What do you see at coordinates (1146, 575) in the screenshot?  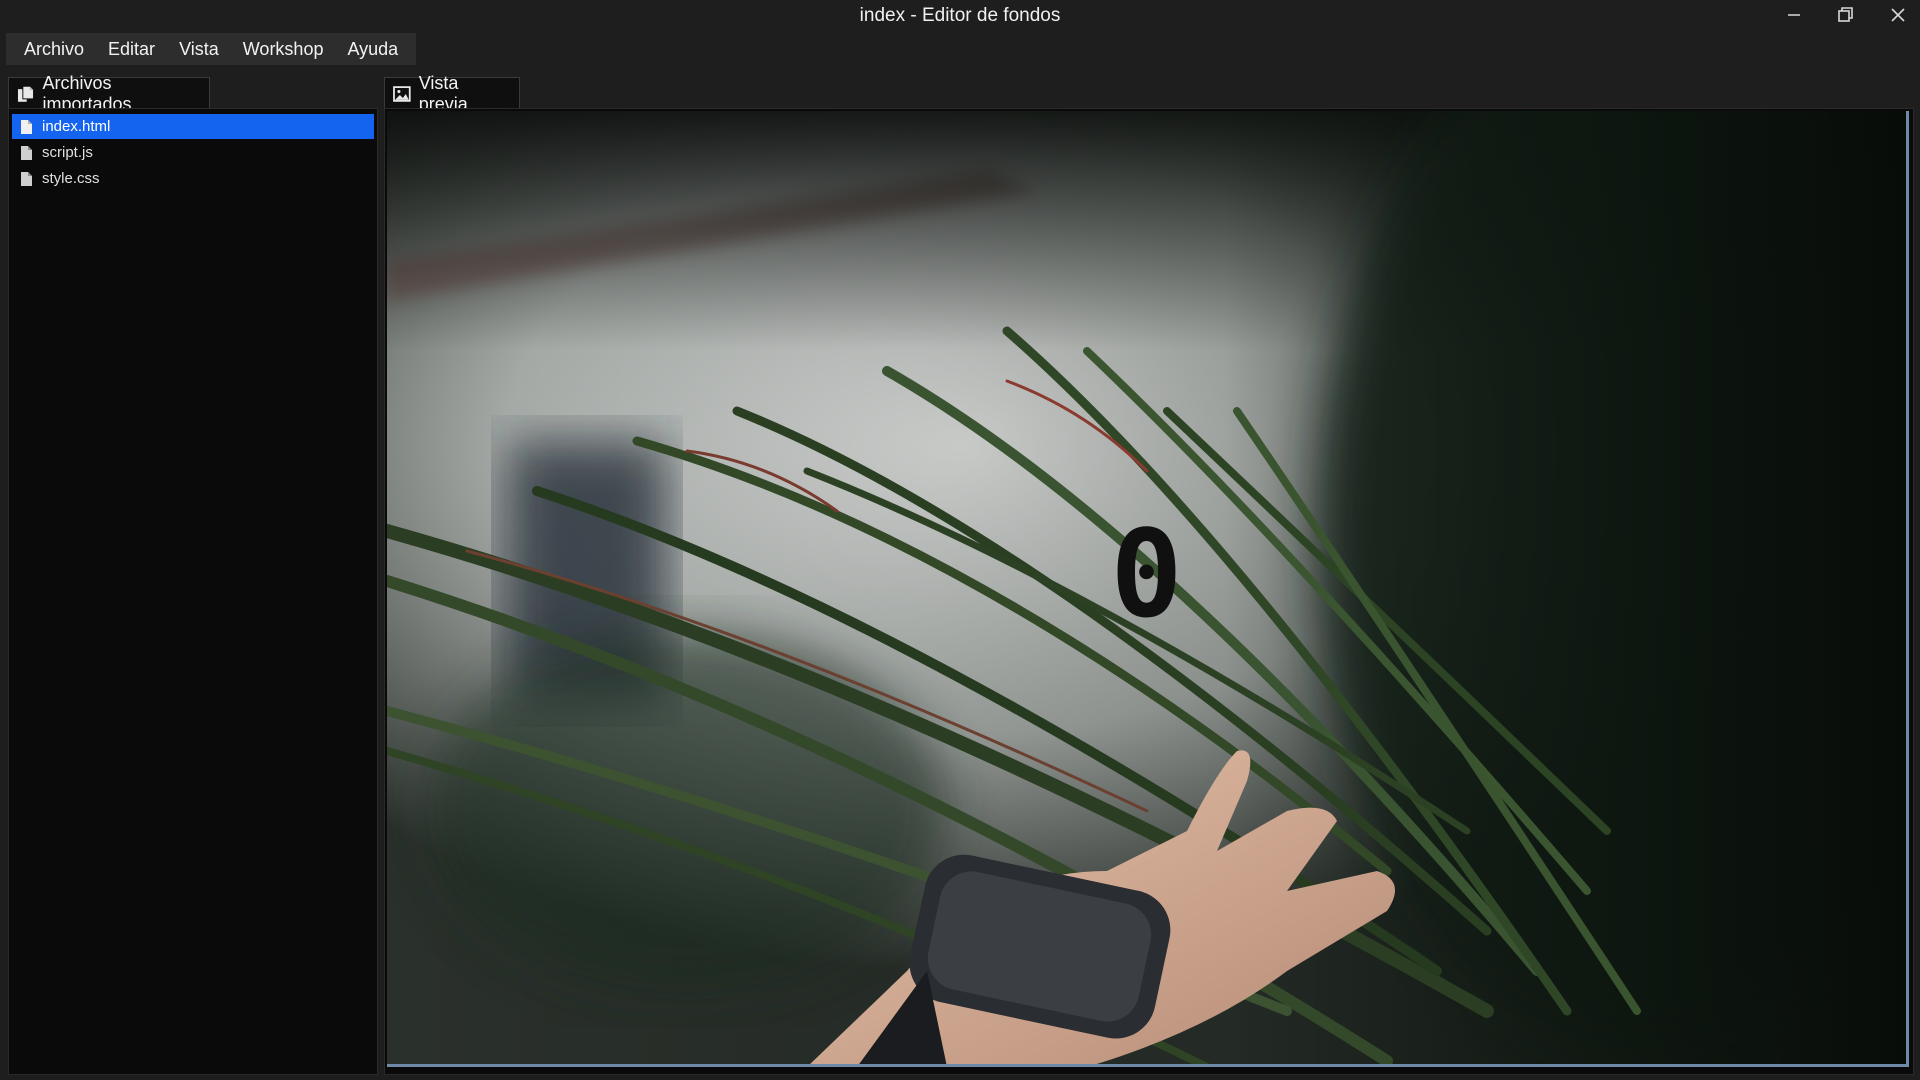 I see `counter-text: 0` at bounding box center [1146, 575].